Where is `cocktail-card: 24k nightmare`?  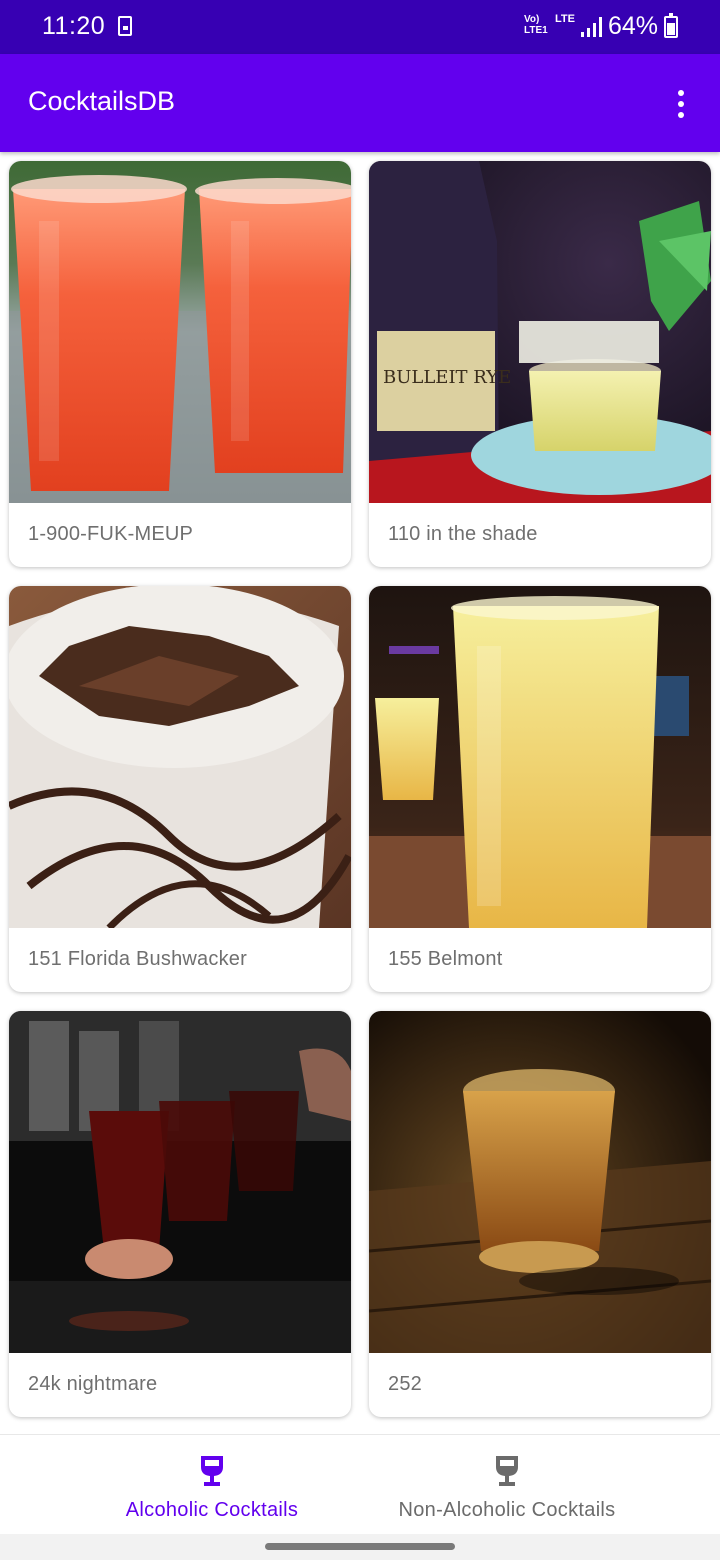
cocktail-card: 24k nightmare is located at coordinates (180, 1214).